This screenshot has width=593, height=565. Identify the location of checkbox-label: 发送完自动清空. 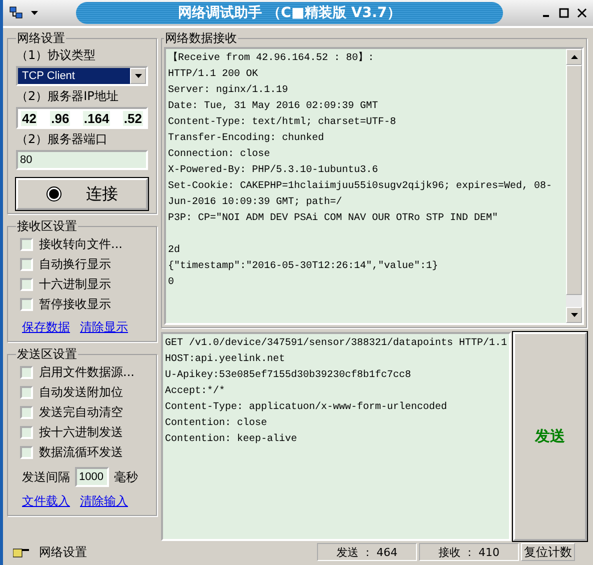
(81, 412).